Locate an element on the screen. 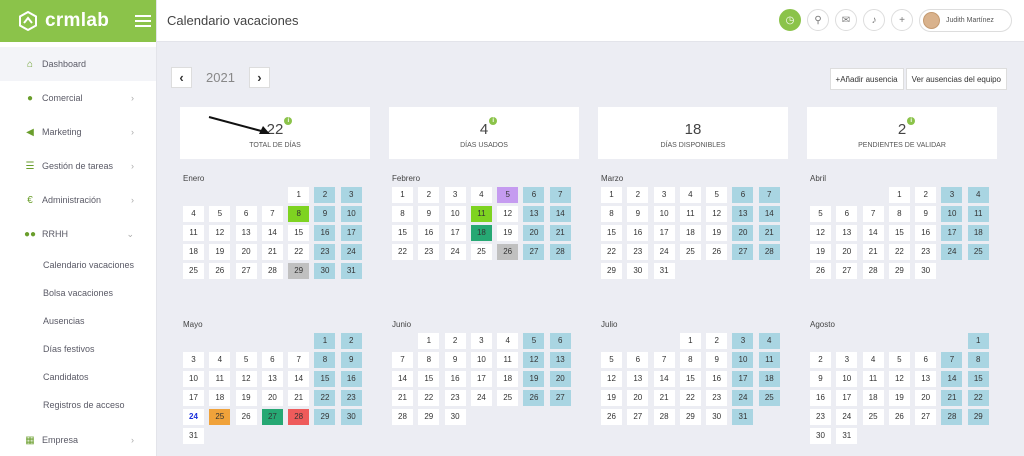 The height and width of the screenshot is (456, 1024). info-icon: i is located at coordinates (288, 121).